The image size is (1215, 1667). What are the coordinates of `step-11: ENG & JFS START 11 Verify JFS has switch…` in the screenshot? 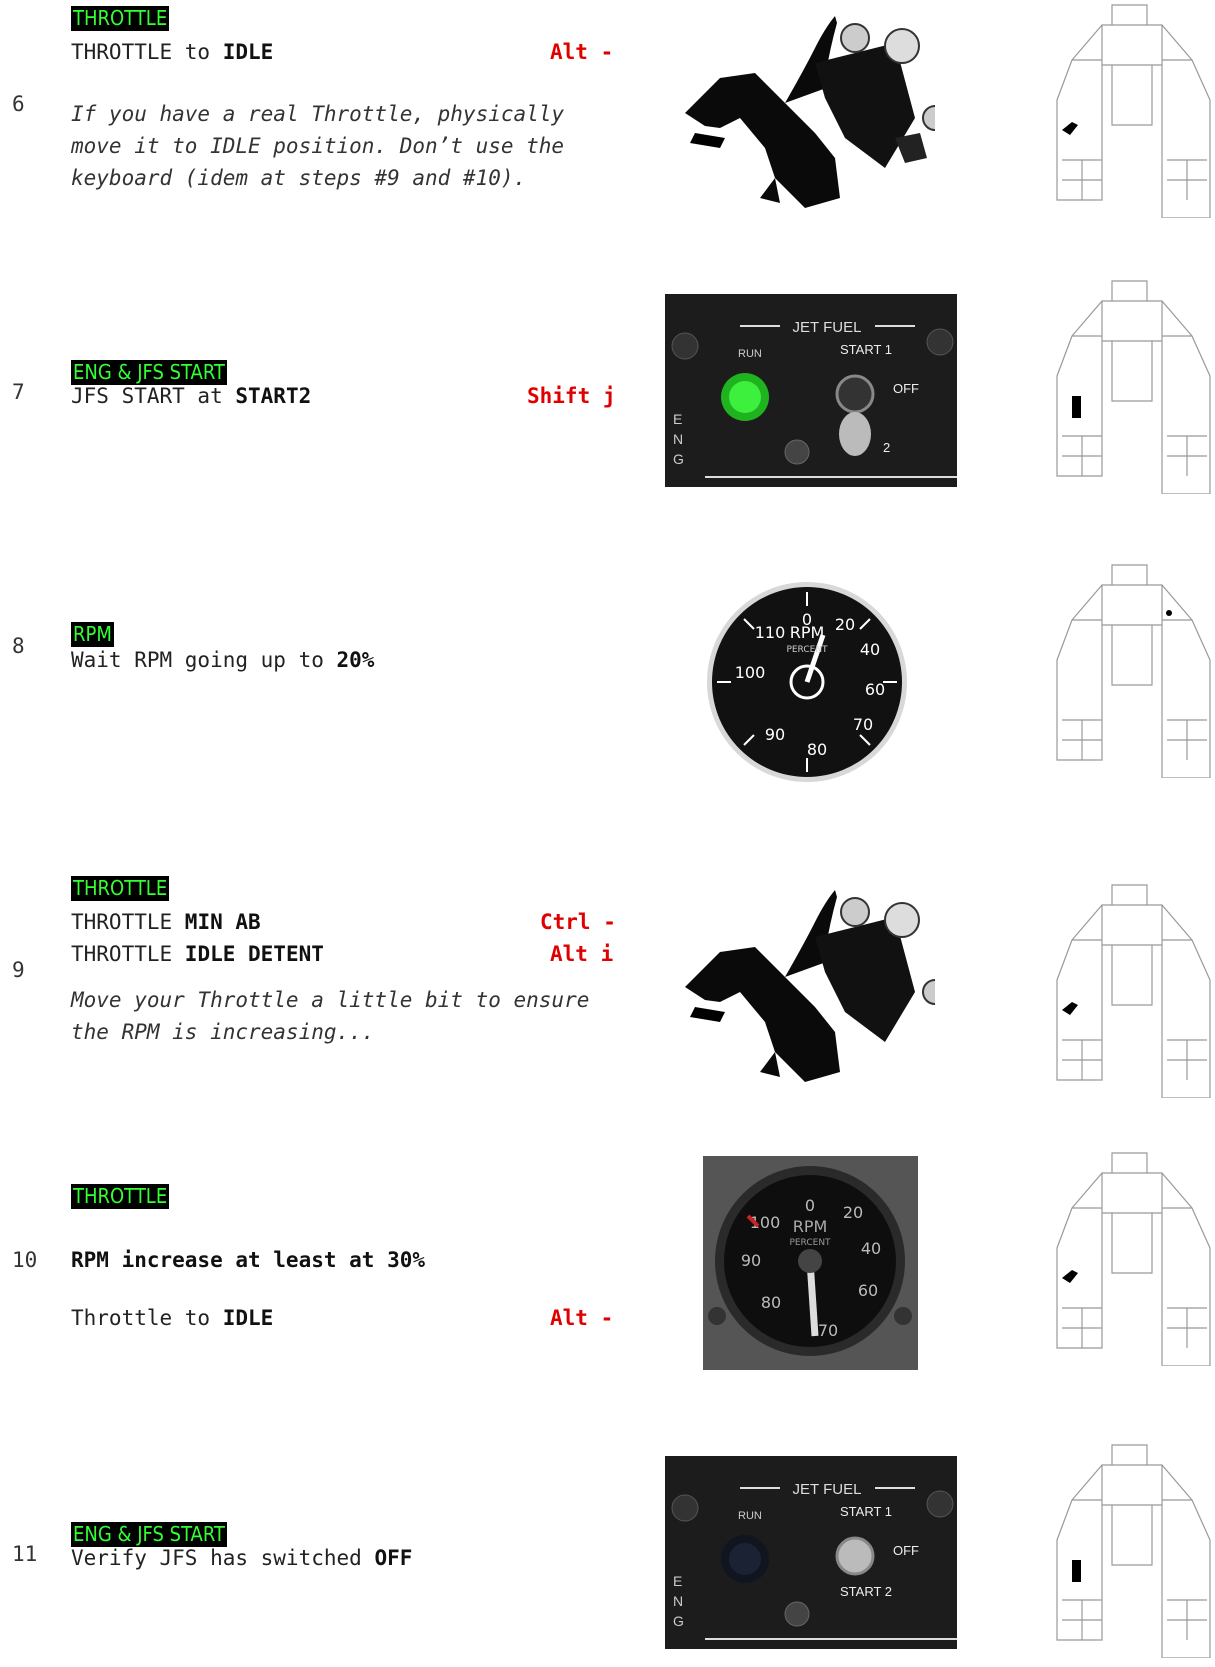 It's located at (607, 1543).